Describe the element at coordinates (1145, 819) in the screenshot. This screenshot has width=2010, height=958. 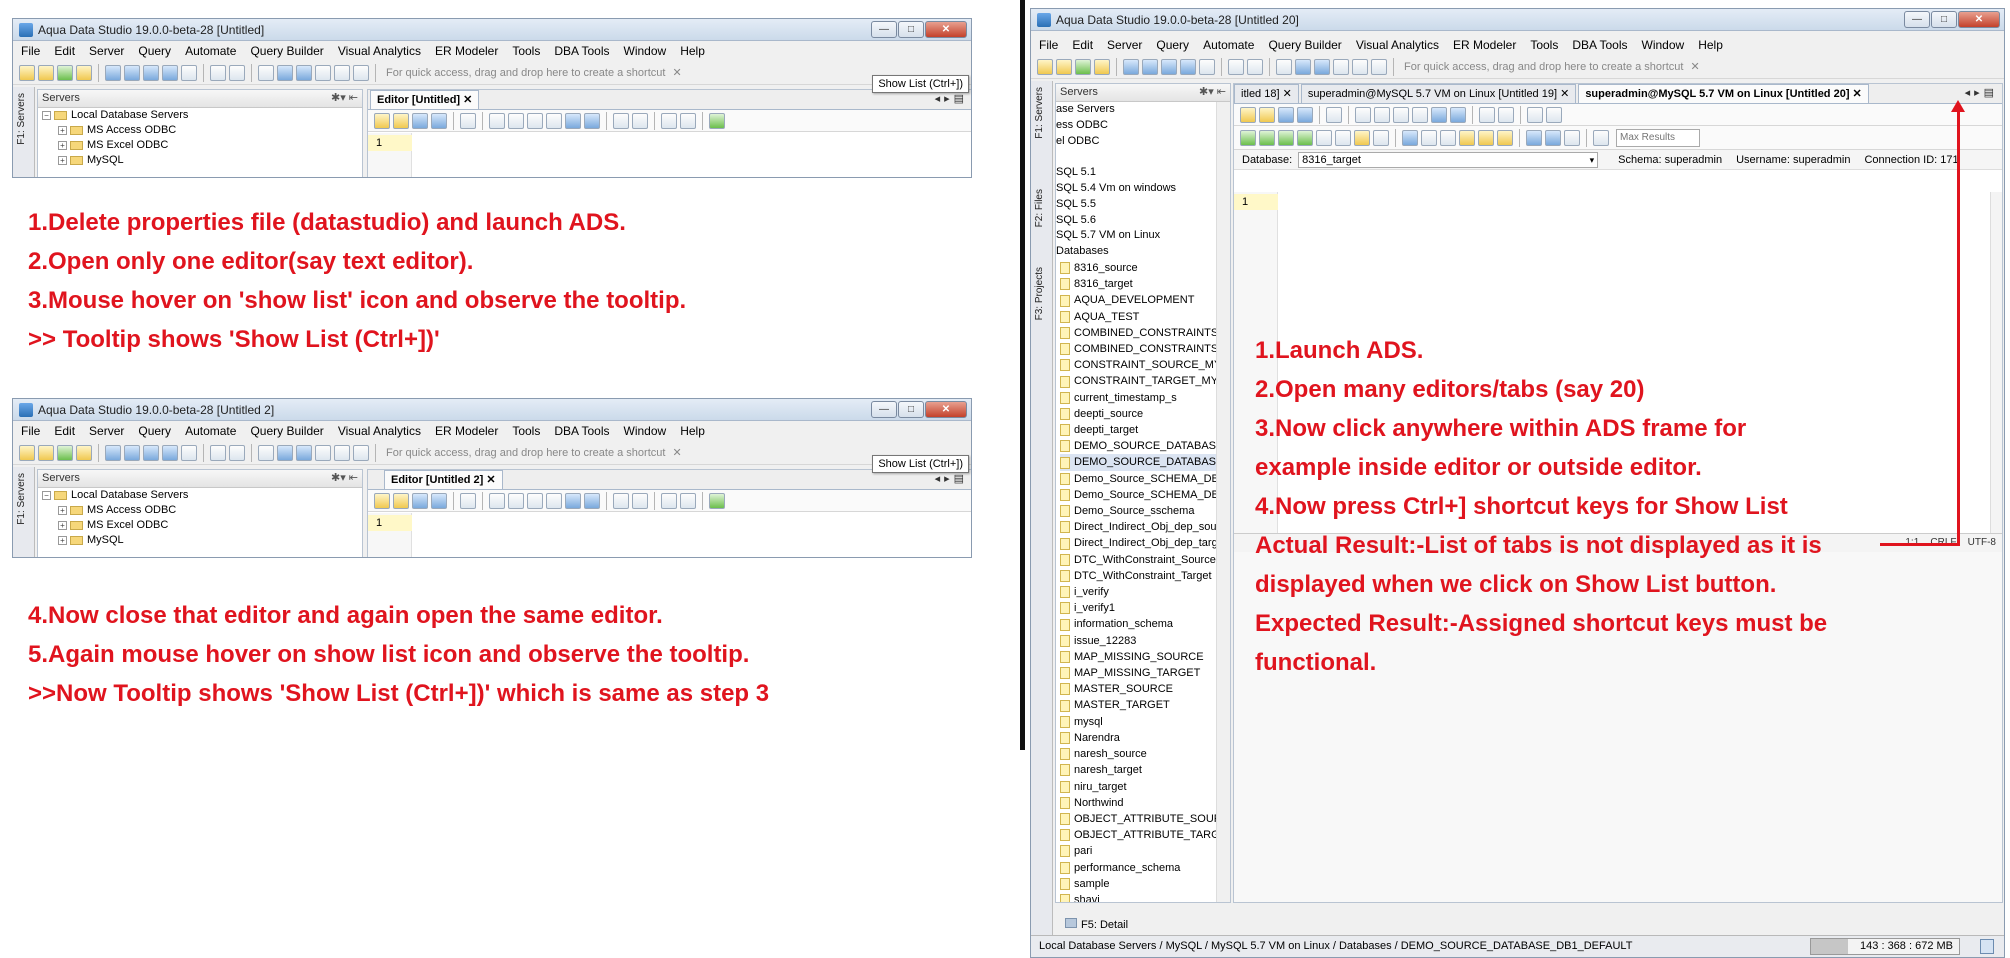
I see `database-item: OBJECT_ATTRIBUTE_SOURCI` at that location.